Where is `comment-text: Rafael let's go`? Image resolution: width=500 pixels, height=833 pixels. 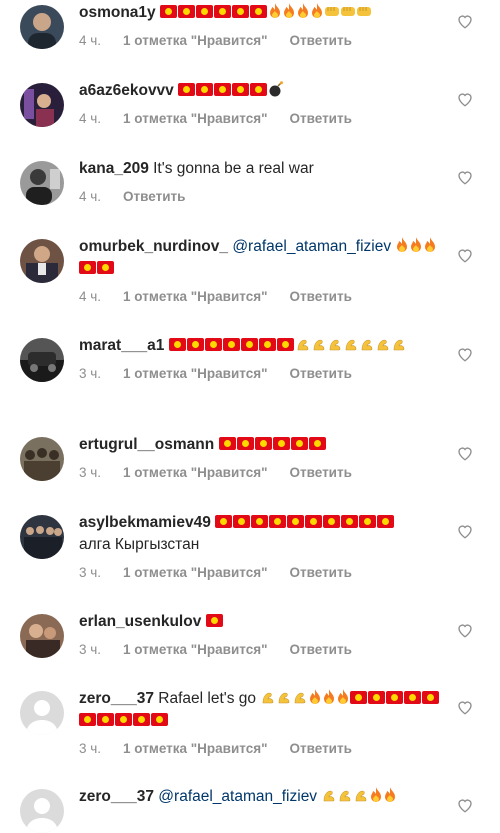
comment-text: Rafael let's go is located at coordinates (207, 698).